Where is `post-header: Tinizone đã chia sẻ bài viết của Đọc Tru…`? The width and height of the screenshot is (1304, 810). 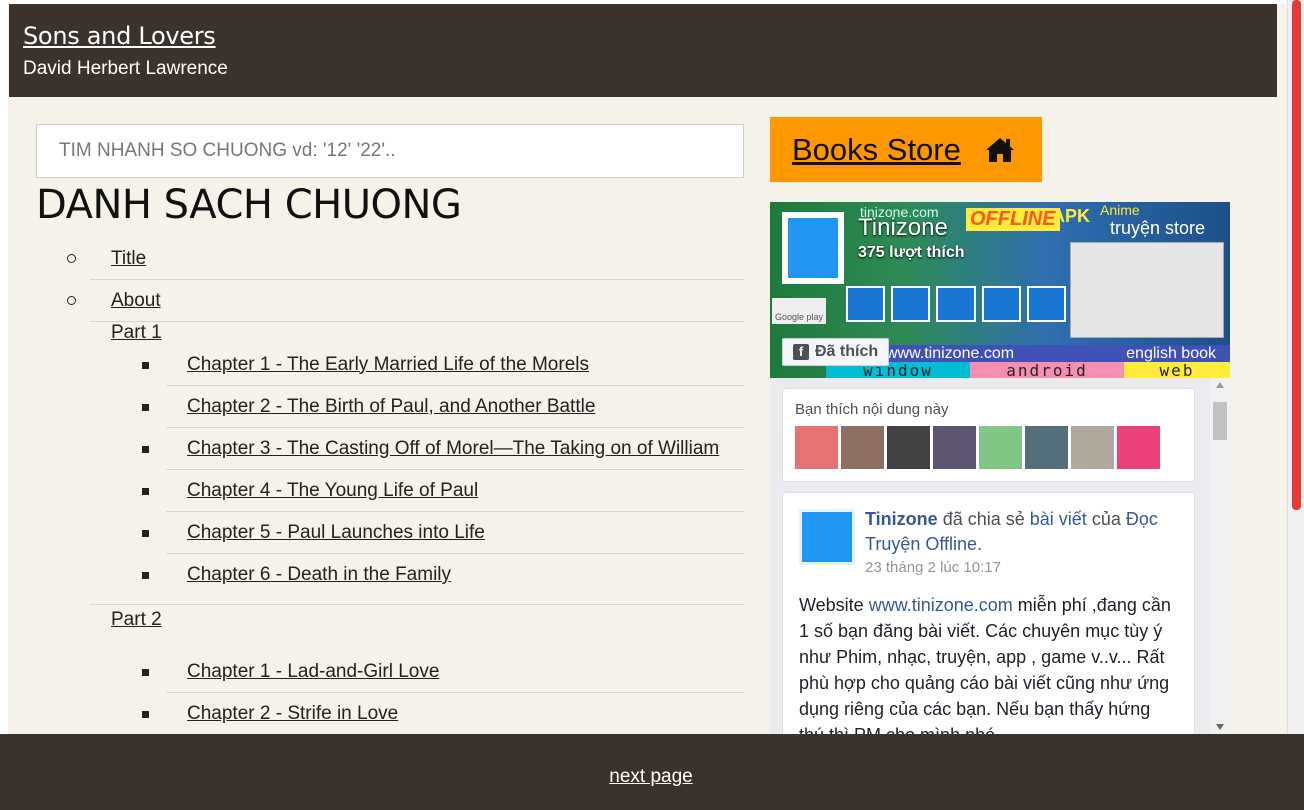
post-header: Tinizone đã chia sẻ bài viết của Đọc Tru… is located at coordinates (1021, 532).